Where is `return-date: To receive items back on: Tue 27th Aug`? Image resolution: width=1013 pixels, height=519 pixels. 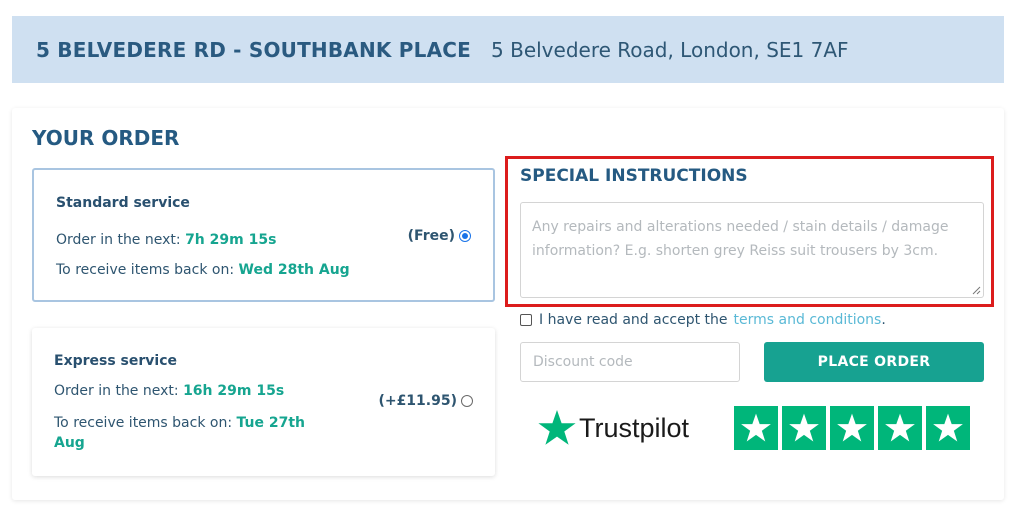 return-date: To receive items back on: Tue 27th Aug is located at coordinates (204, 433).